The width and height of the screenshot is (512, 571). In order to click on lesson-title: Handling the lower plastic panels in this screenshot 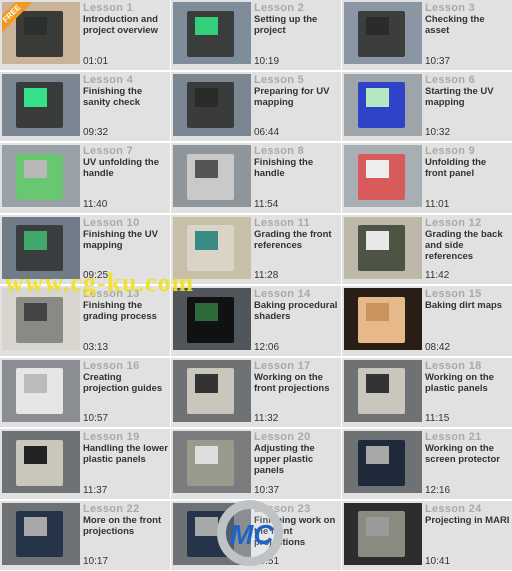, I will do `click(125, 454)`.